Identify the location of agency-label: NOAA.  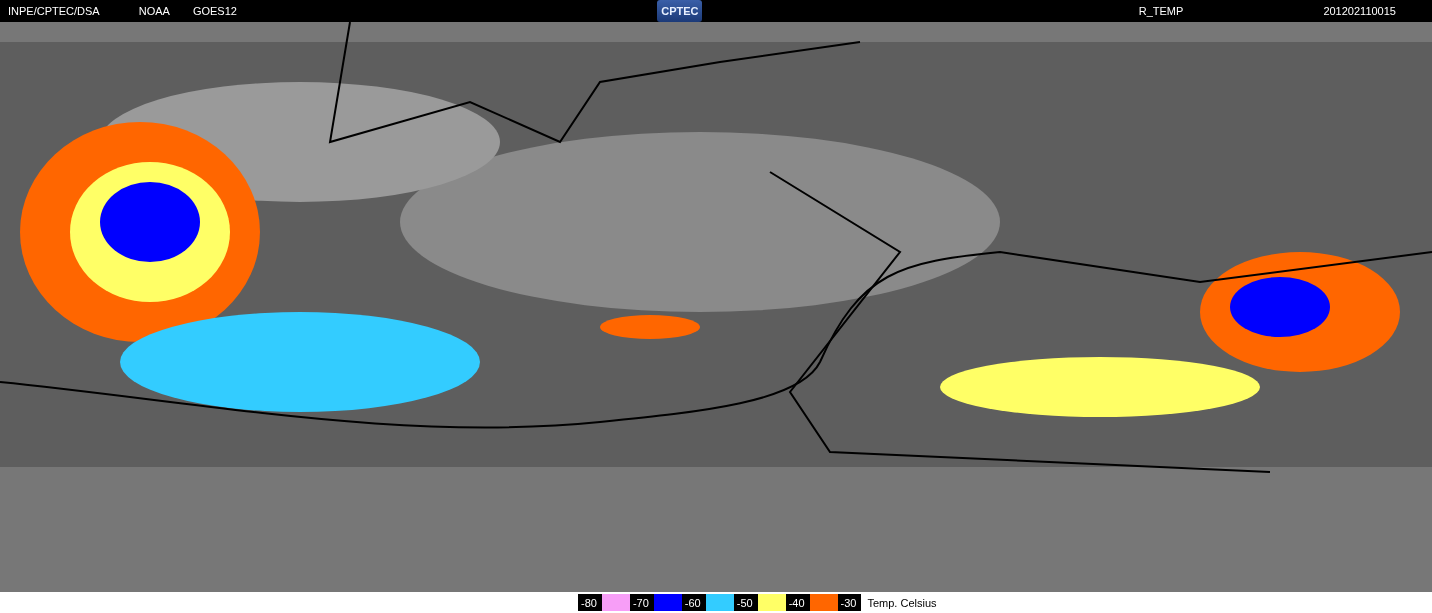
(154, 11).